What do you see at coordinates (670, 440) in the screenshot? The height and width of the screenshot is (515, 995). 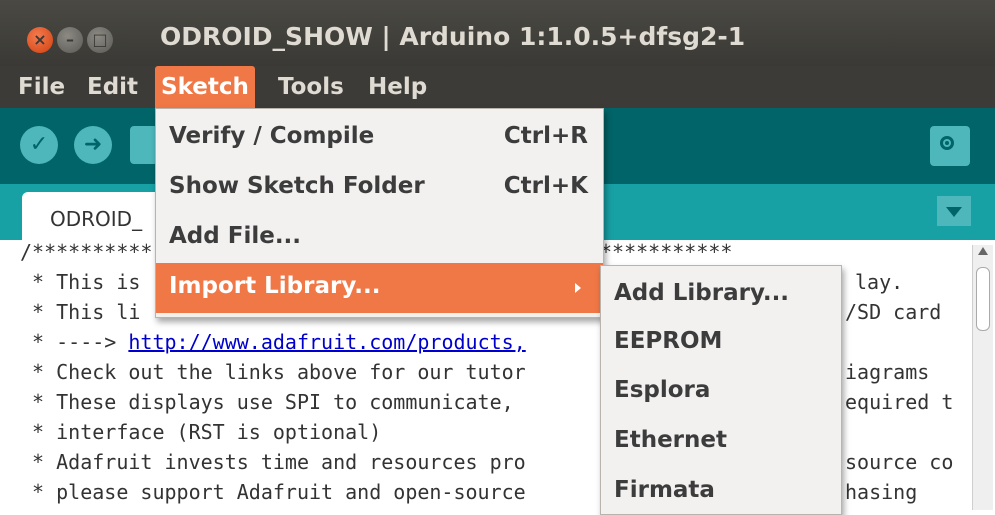 I see `submenu-item-ethernet: Ethernet` at bounding box center [670, 440].